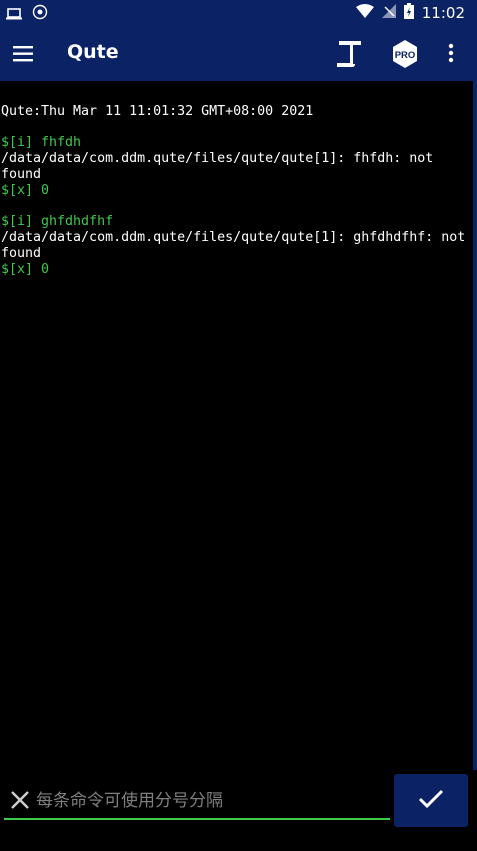 The height and width of the screenshot is (851, 477). What do you see at coordinates (157, 111) in the screenshot?
I see `terminal-line: Qute:Thu Mar 11 11:01:32 GMT+08:00 2021` at bounding box center [157, 111].